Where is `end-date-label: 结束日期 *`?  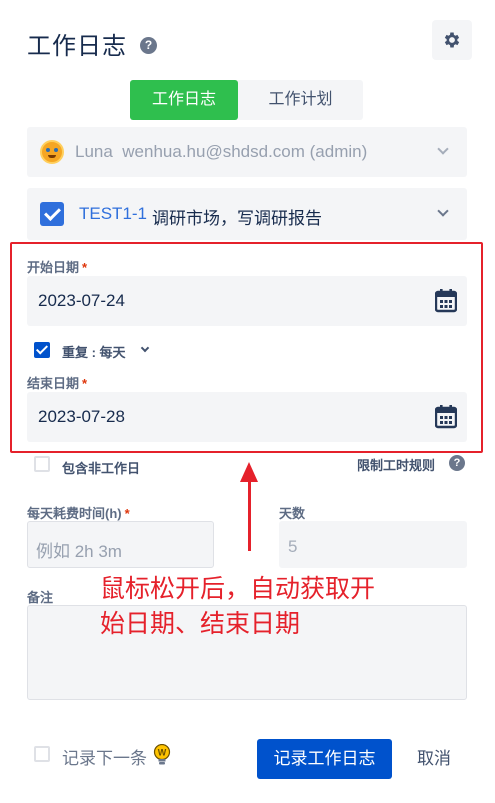 end-date-label: 结束日期 * is located at coordinates (57, 382).